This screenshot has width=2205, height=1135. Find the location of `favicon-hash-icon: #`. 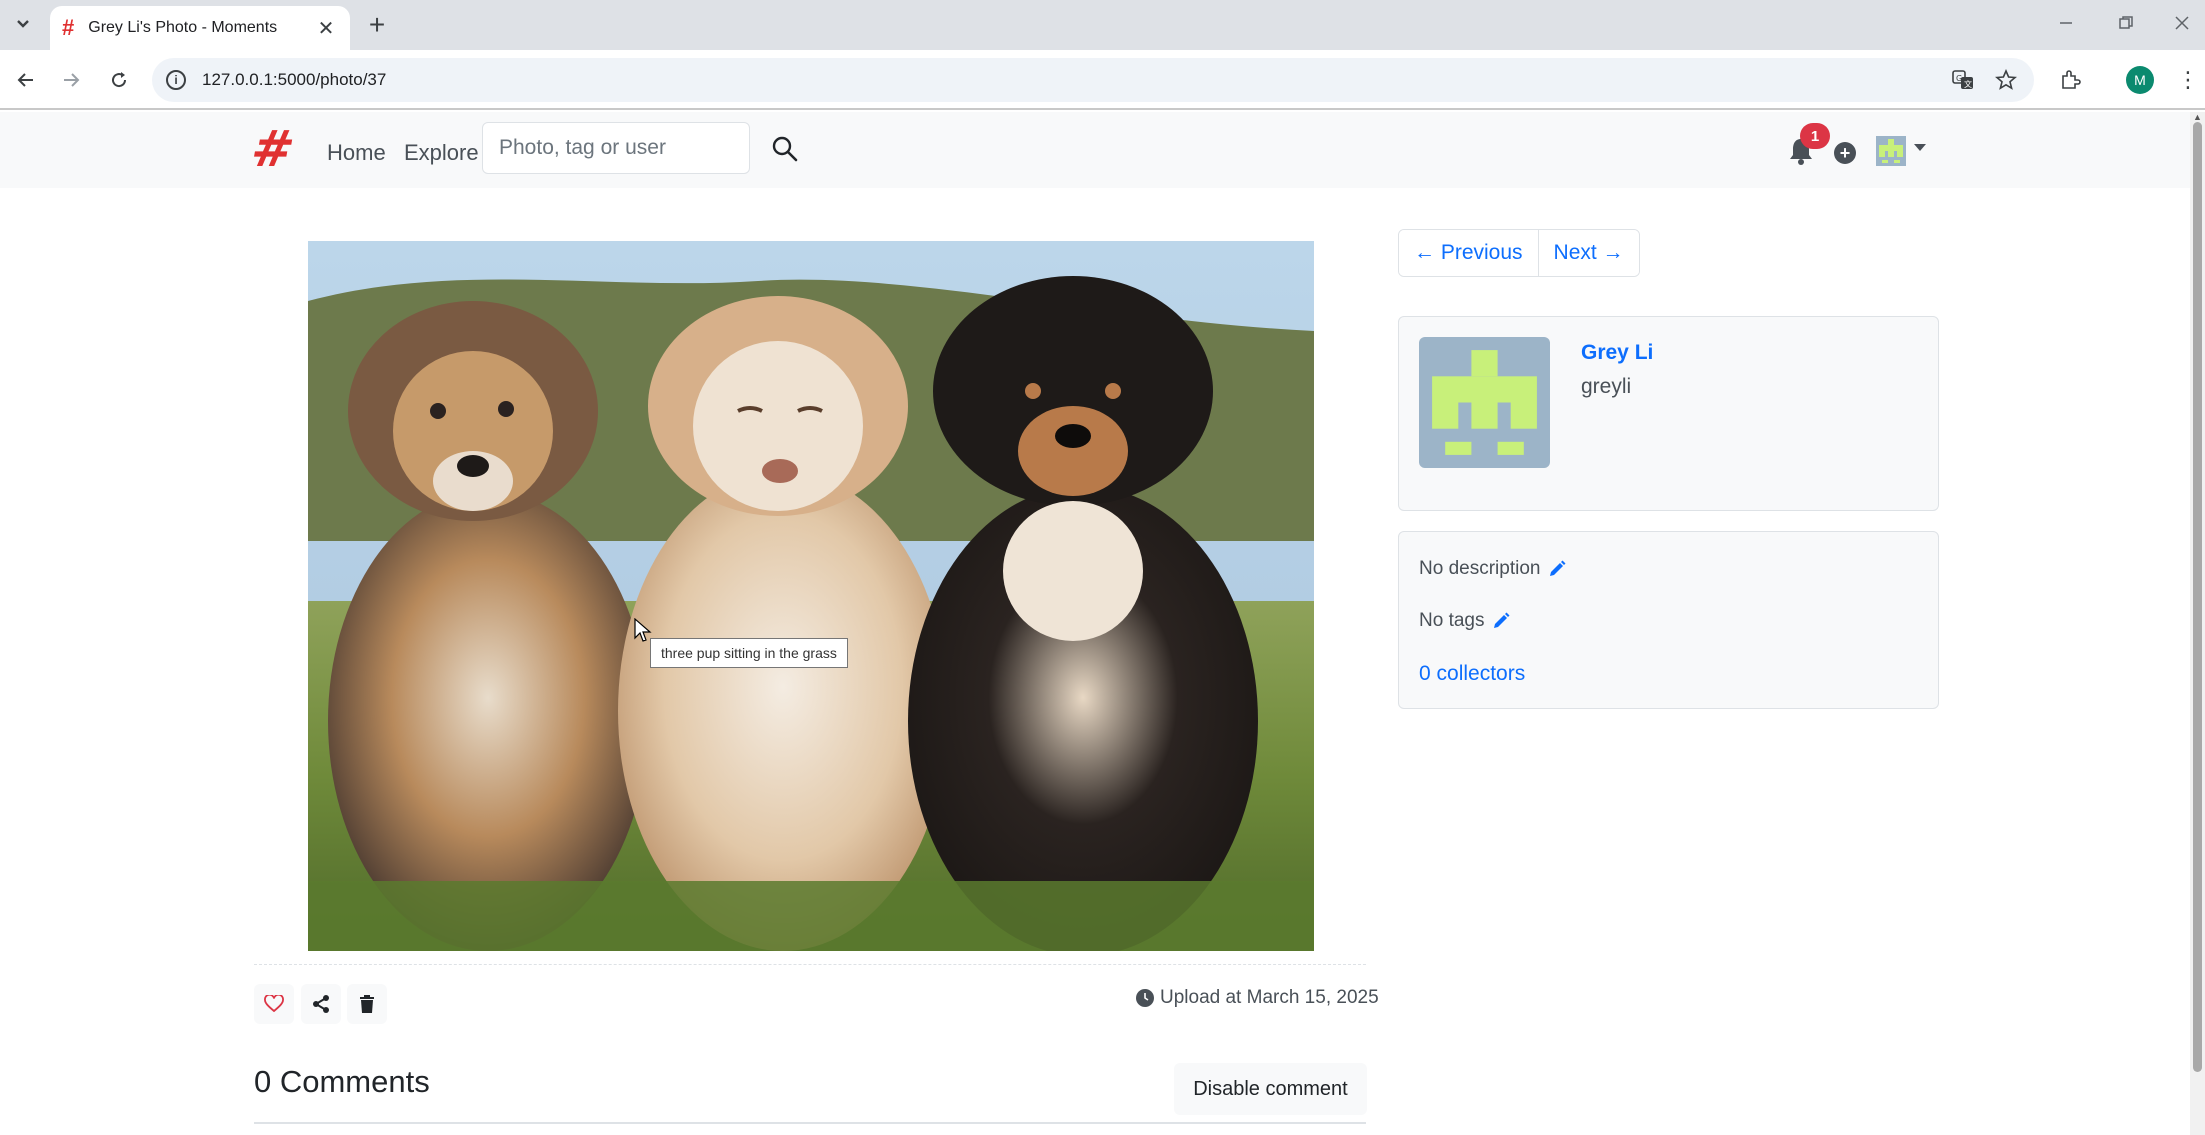

favicon-hash-icon: # is located at coordinates (68, 27).